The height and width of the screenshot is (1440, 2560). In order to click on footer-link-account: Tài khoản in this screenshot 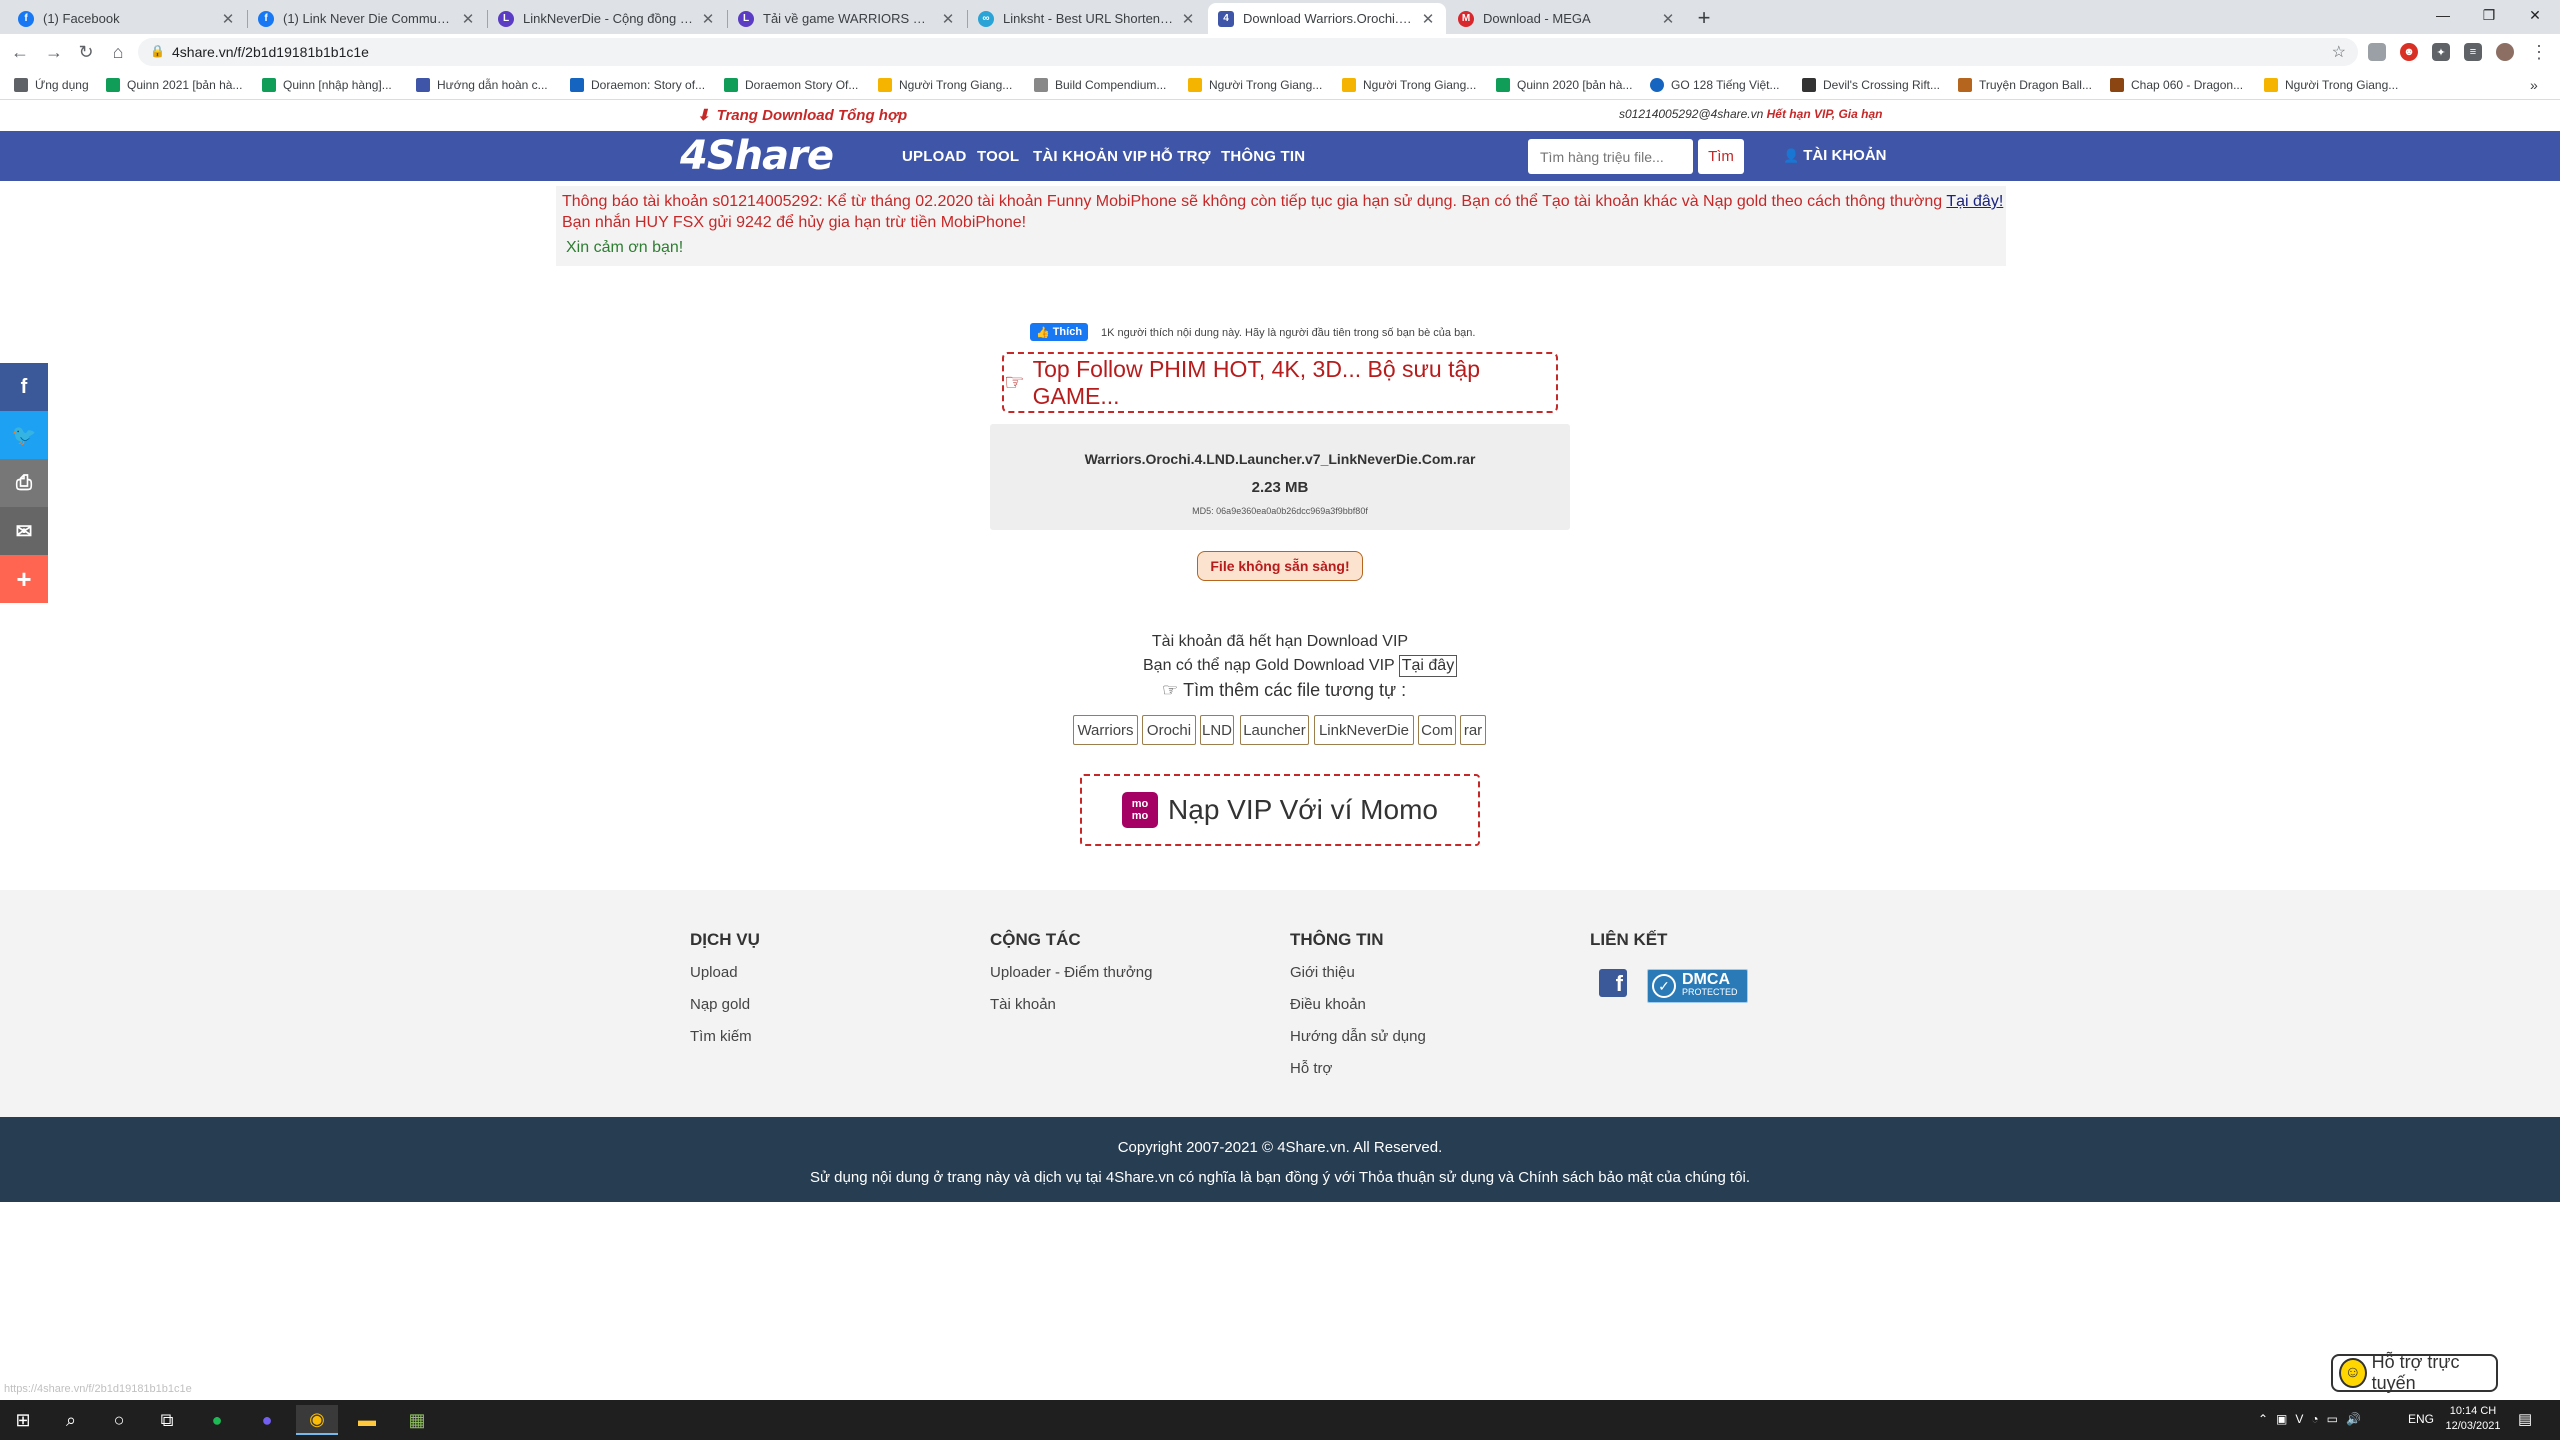, I will do `click(1023, 1004)`.